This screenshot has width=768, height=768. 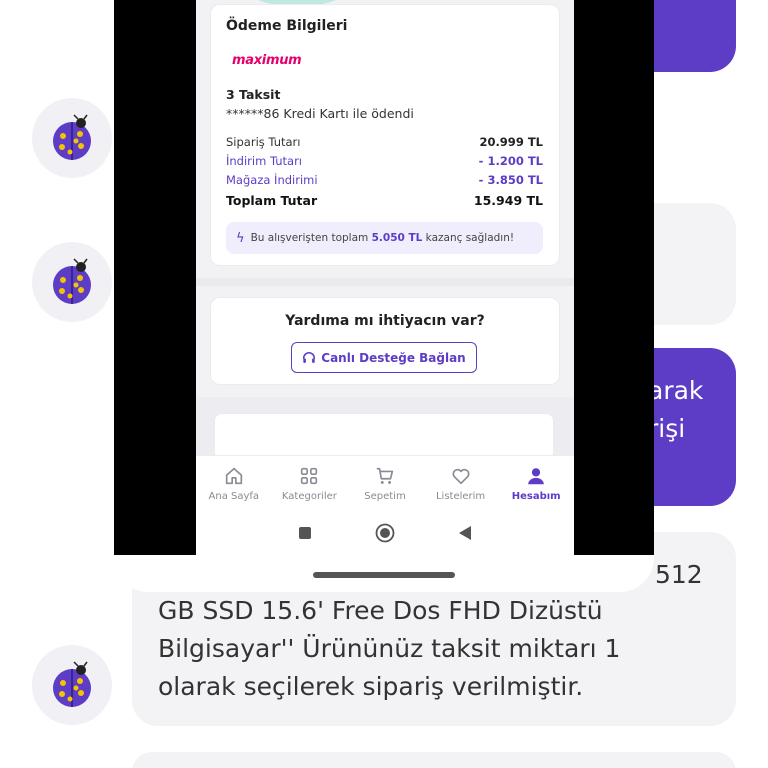 I want to click on chat-bot-message-line2: GB SSD 15.6' Free Dos FHD Dizüstü, so click(x=380, y=610).